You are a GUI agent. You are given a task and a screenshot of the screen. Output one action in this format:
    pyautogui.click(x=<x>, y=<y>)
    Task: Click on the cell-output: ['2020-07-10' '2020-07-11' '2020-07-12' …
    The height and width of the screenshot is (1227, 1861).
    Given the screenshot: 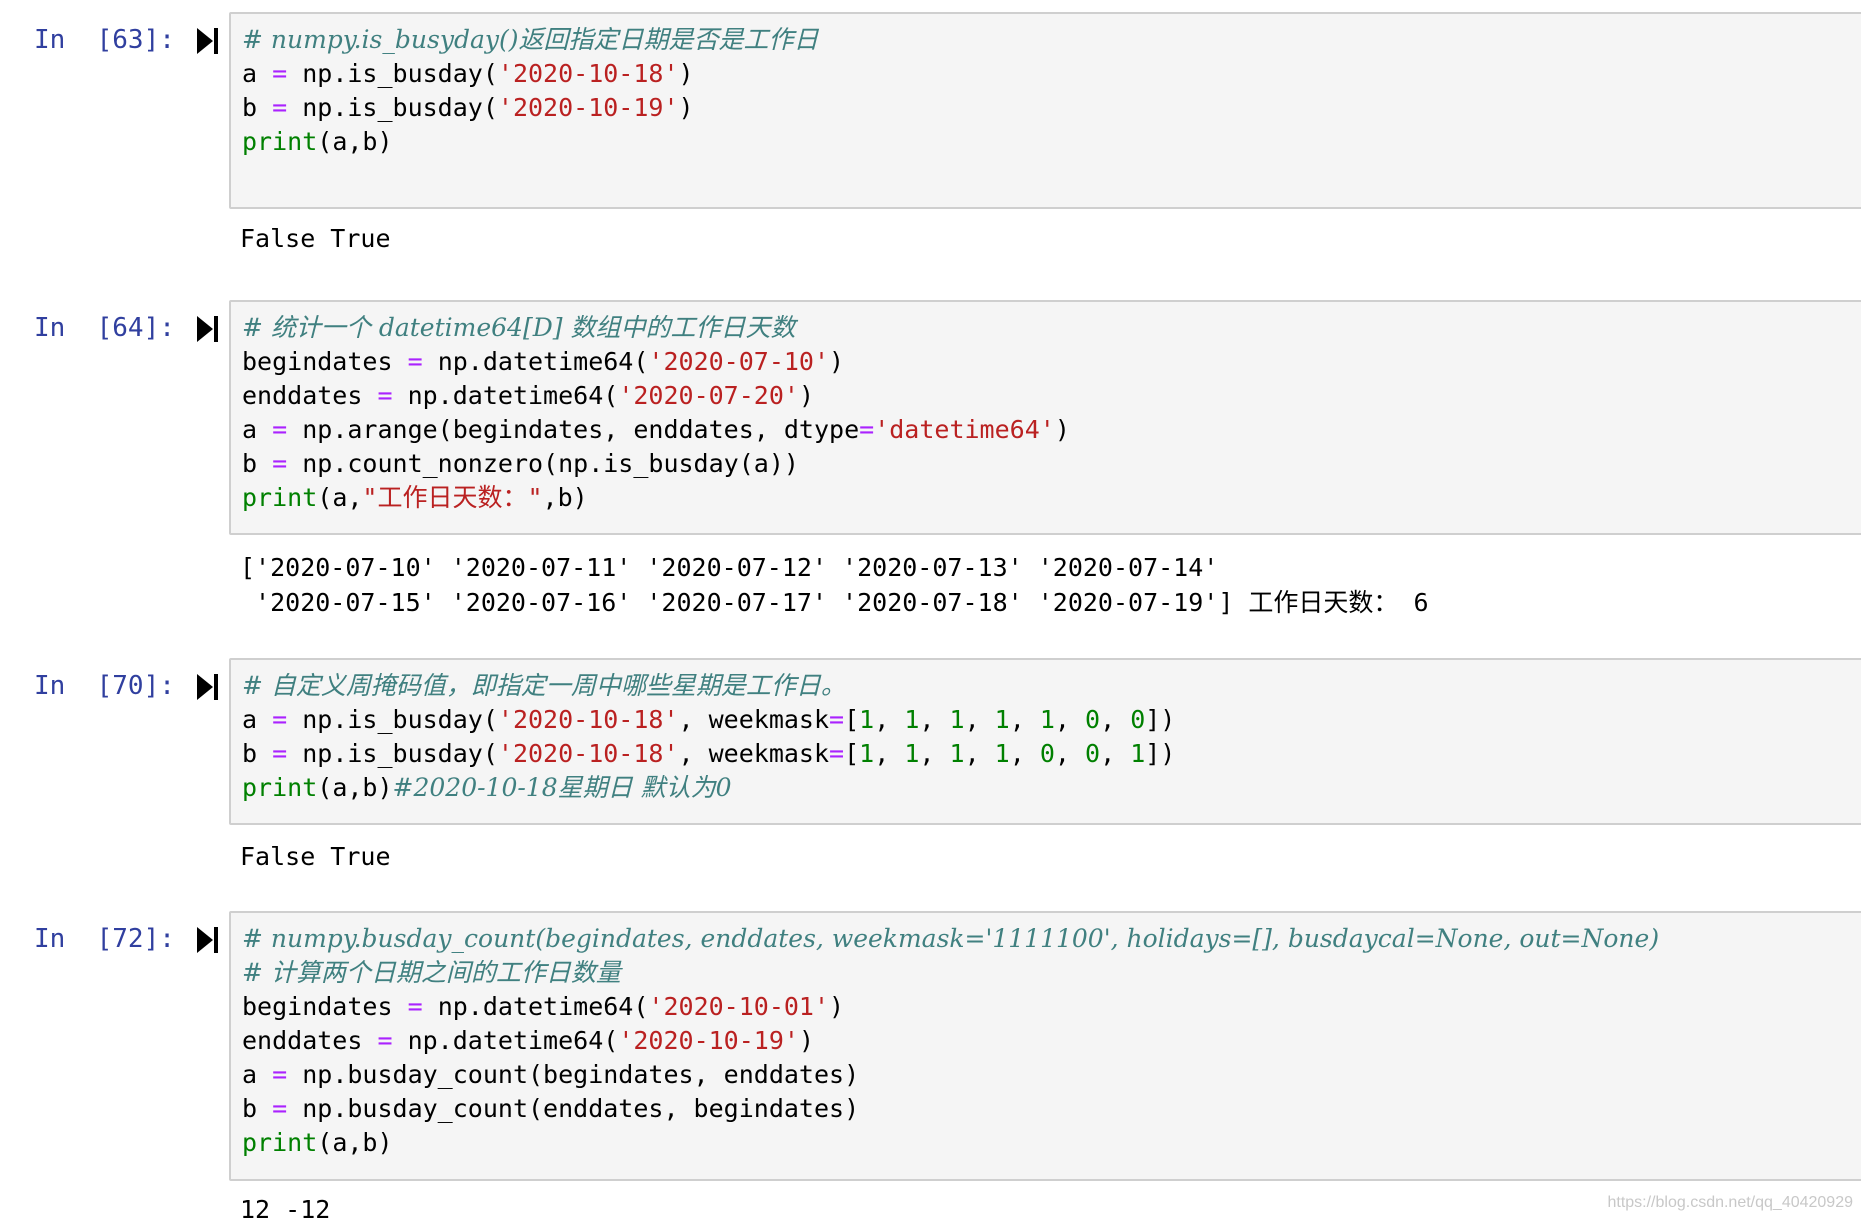 What is the action you would take?
    pyautogui.click(x=729, y=567)
    